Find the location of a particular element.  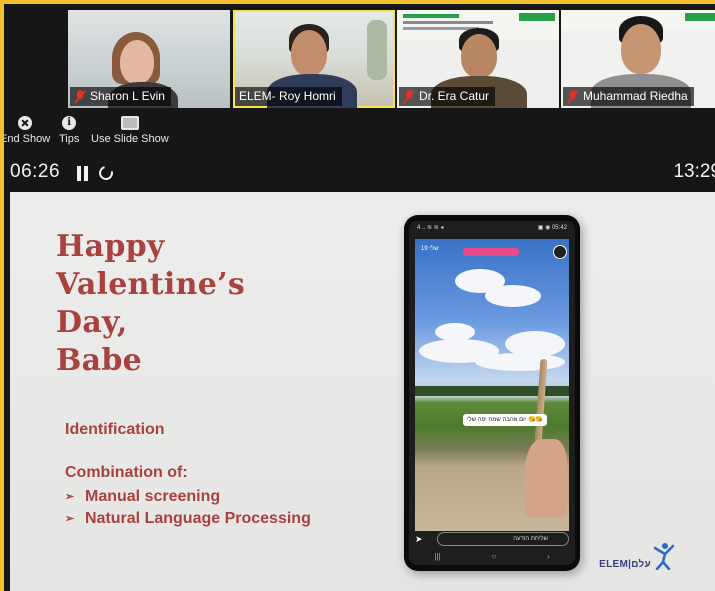

avatar is located at coordinates (560, 252).